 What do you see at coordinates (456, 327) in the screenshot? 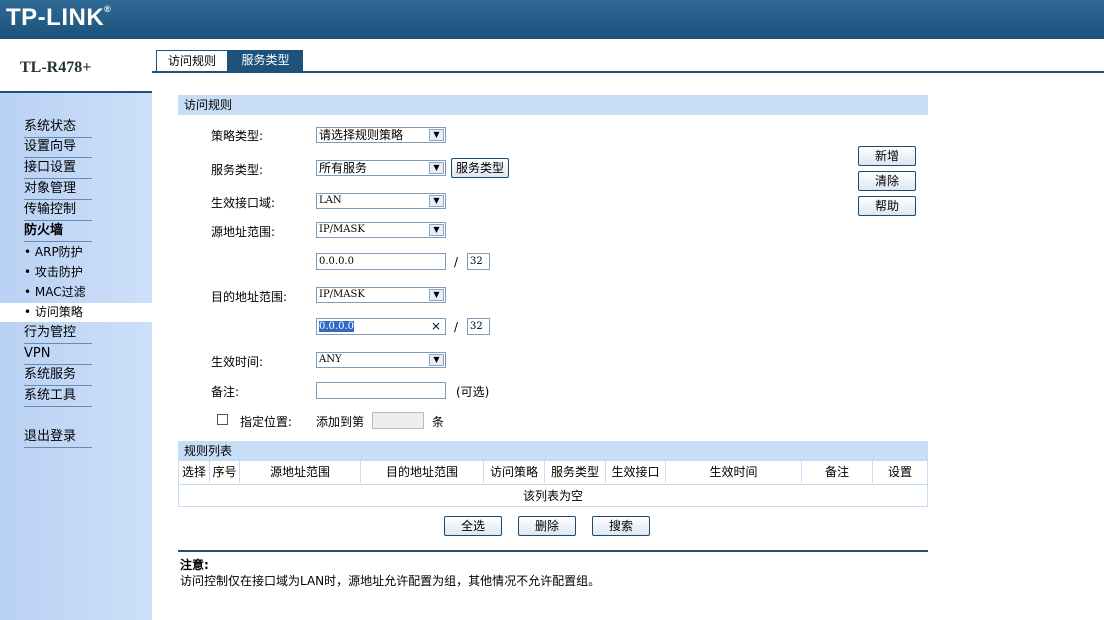
I see `dst-slash: /` at bounding box center [456, 327].